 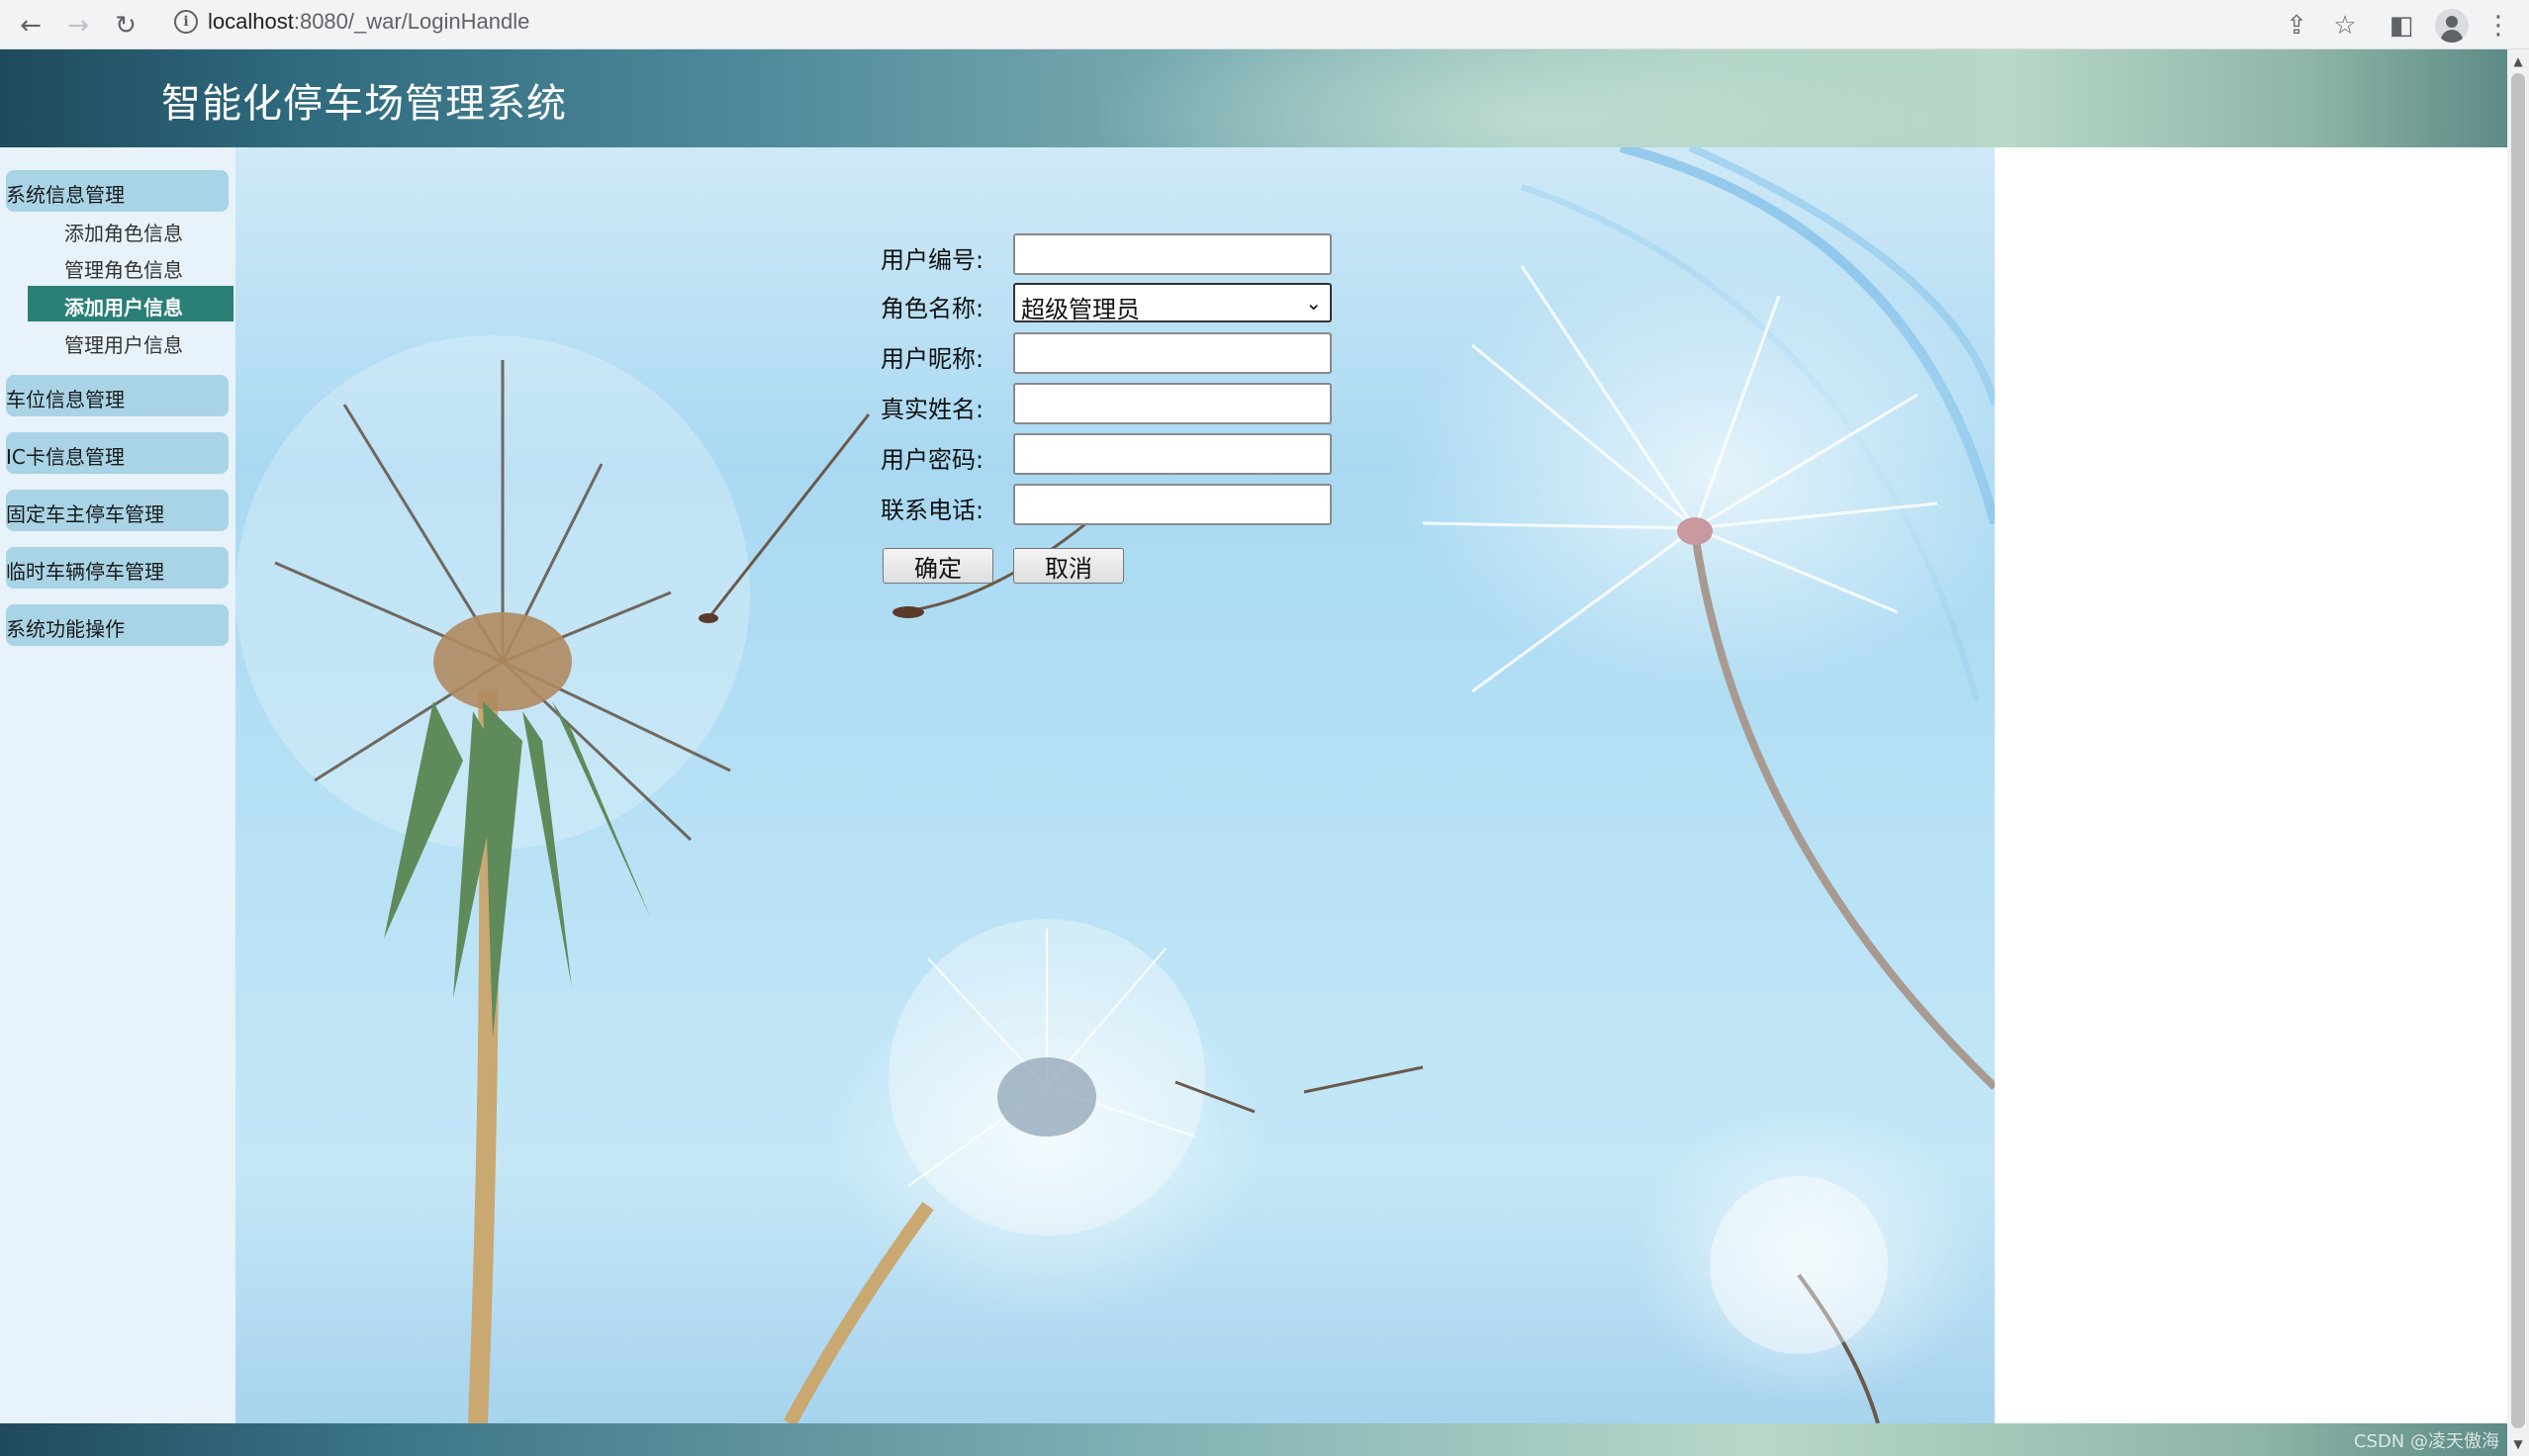 I want to click on menu-group-label: 车位信息管理, so click(x=65, y=399).